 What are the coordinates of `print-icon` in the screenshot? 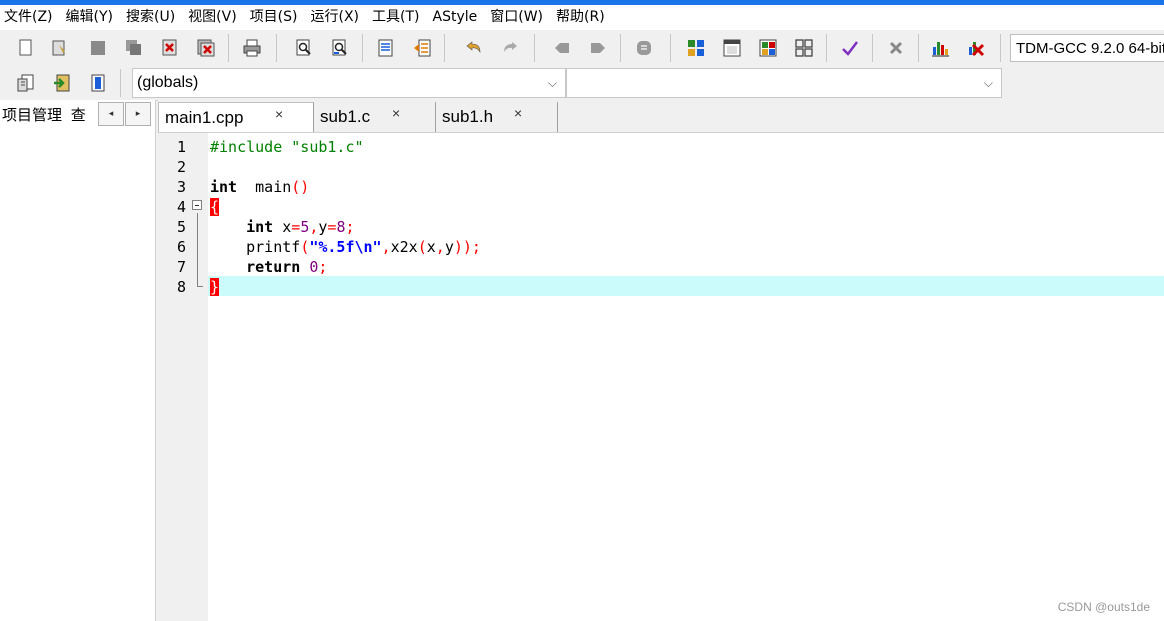 It's located at (252, 48).